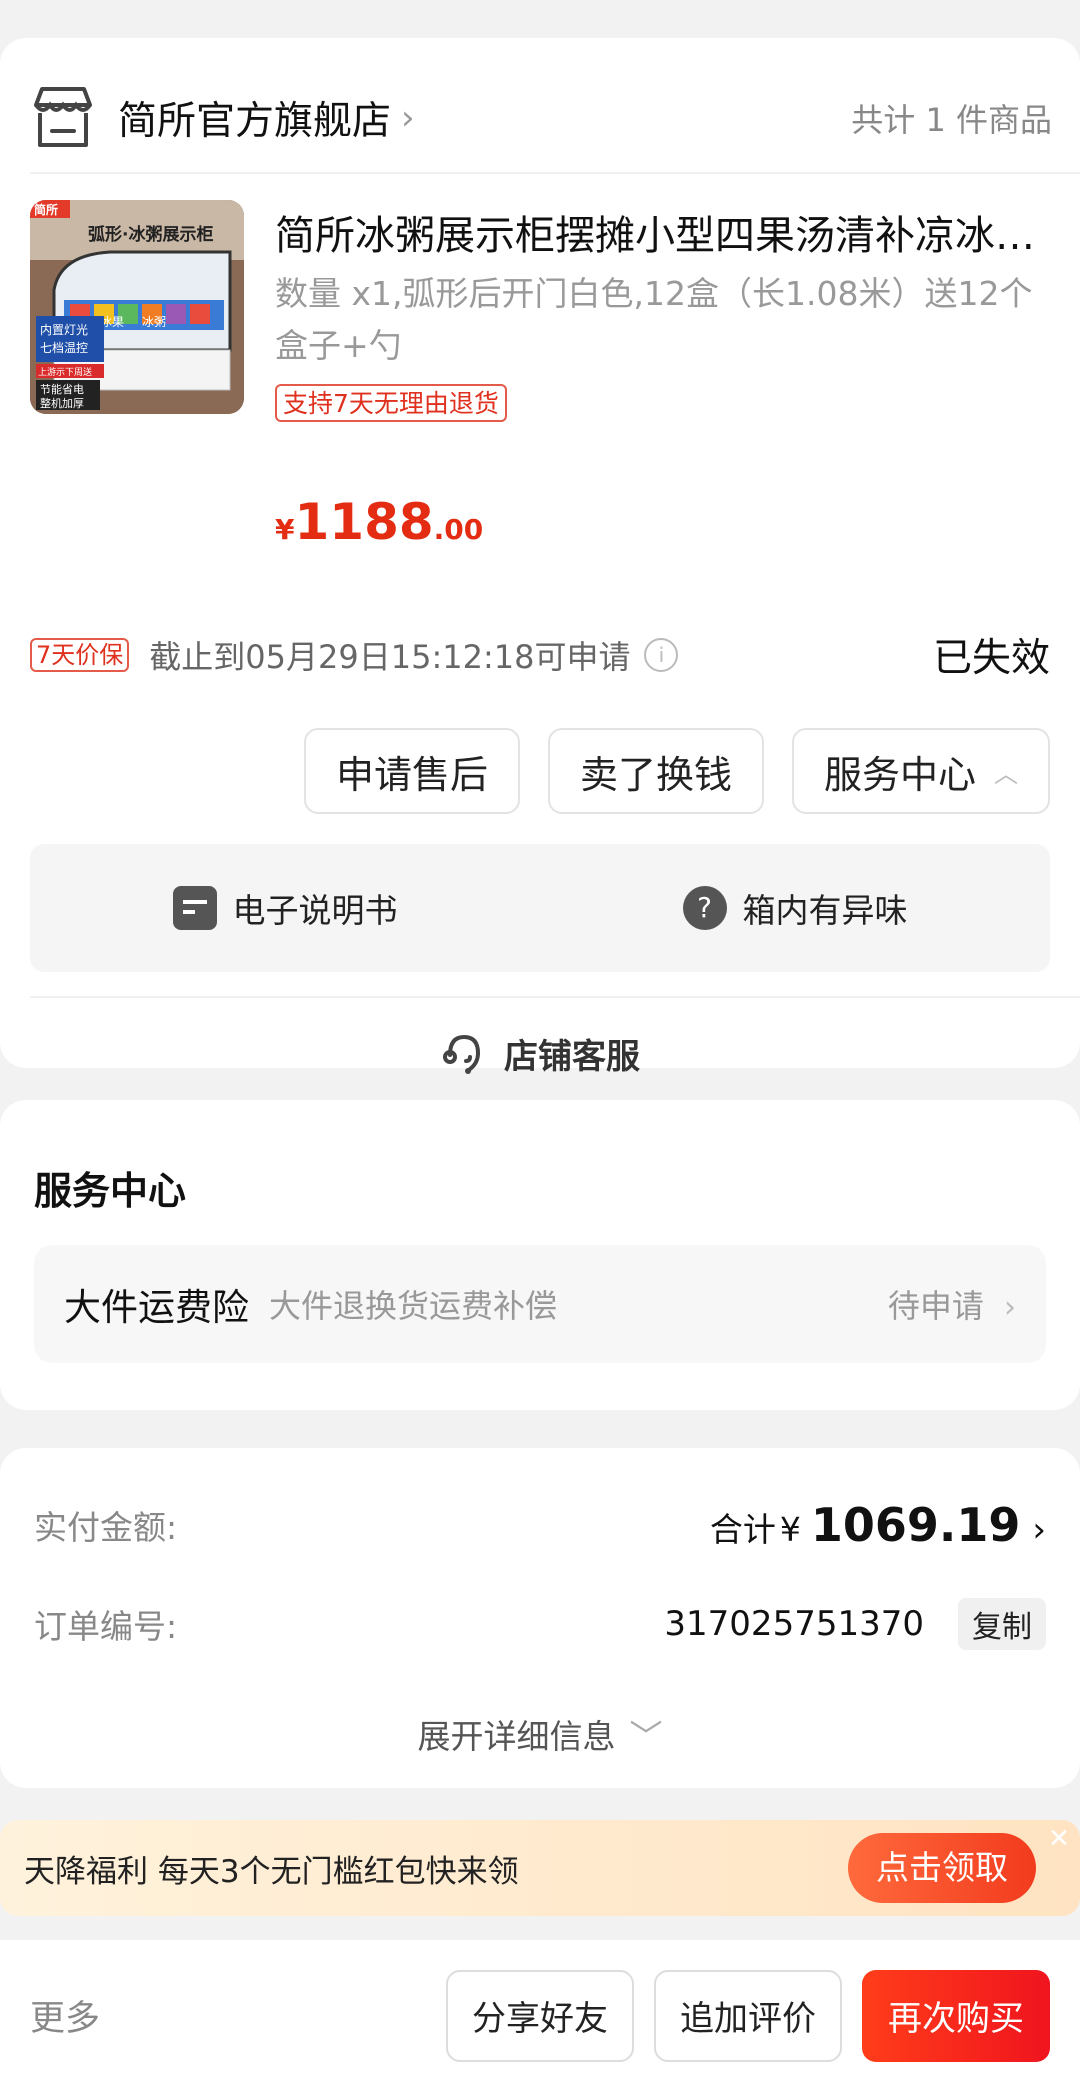 The height and width of the screenshot is (2091, 1080). Describe the element at coordinates (64, 330) in the screenshot. I see `thumb-feature-1: 内置灯光` at that location.